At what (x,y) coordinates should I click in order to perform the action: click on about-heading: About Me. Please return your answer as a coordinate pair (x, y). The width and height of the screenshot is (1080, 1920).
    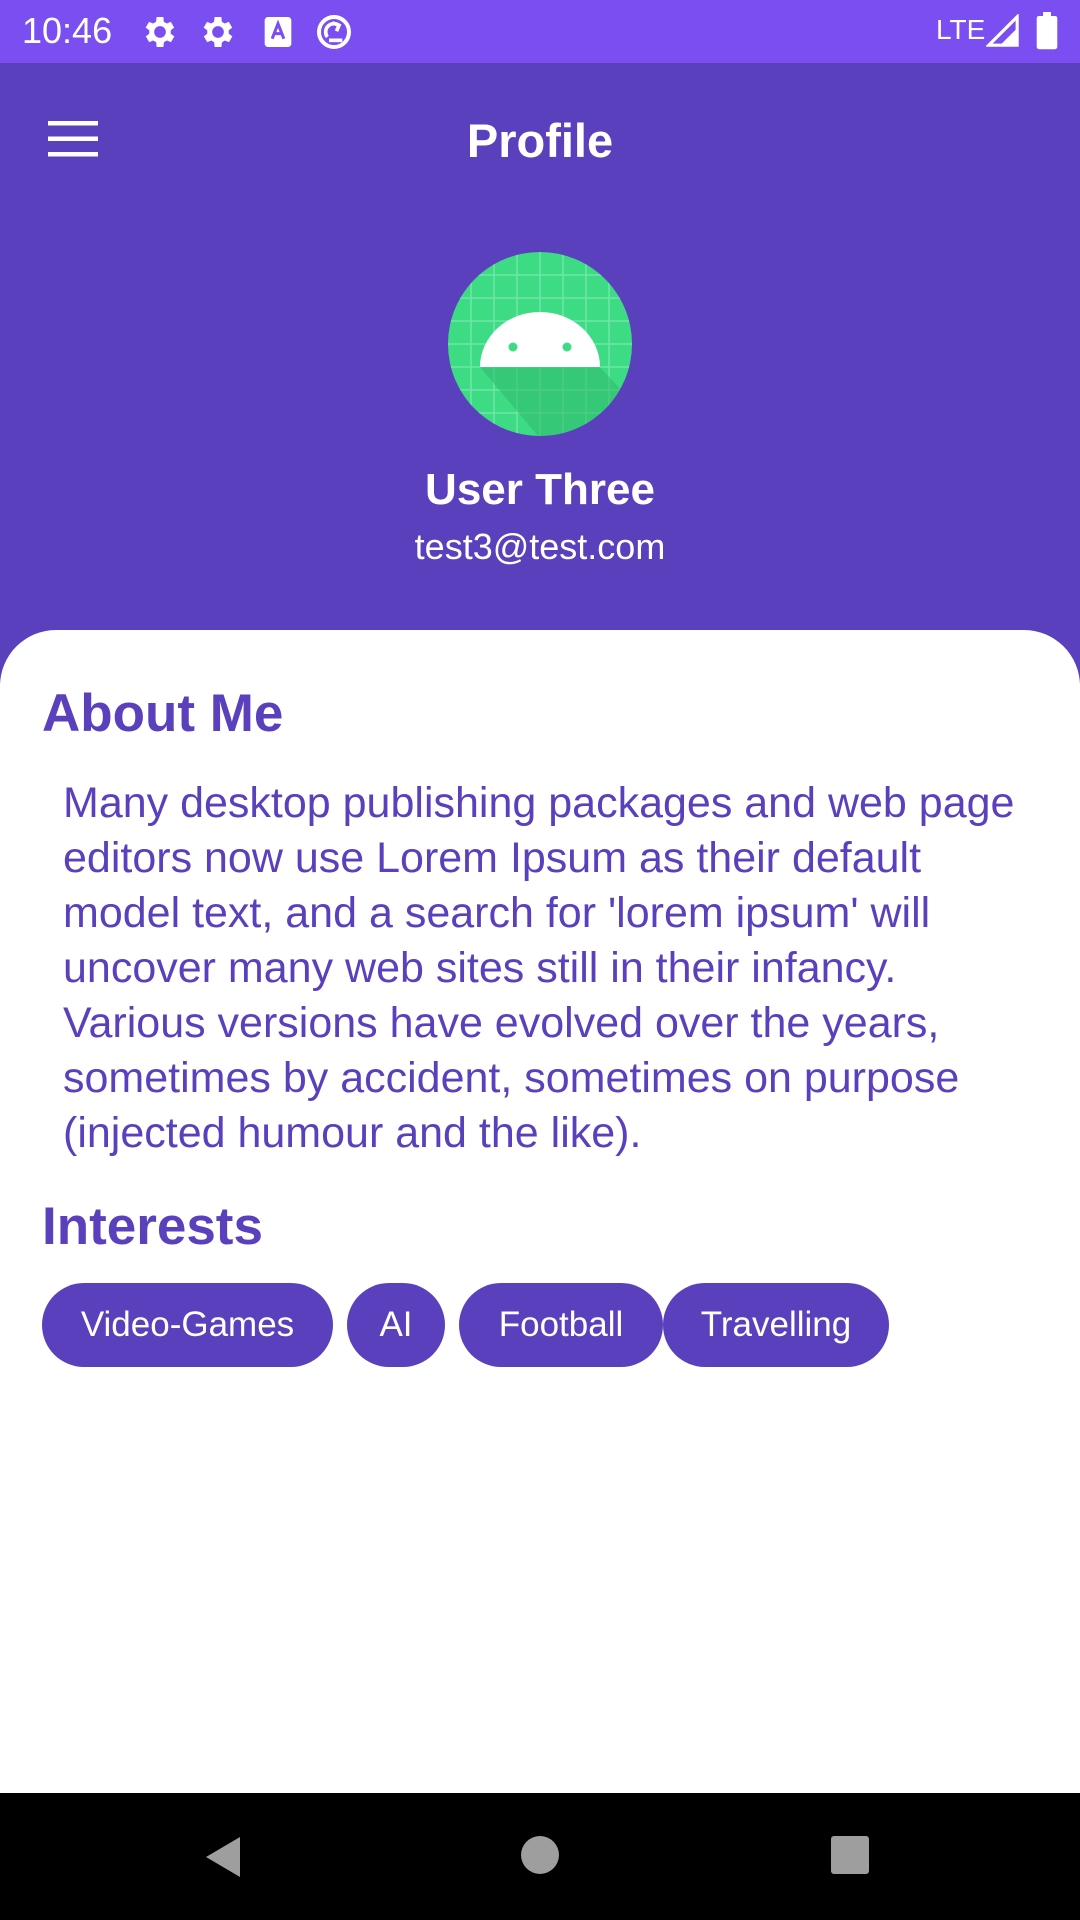
    Looking at the image, I should click on (163, 713).